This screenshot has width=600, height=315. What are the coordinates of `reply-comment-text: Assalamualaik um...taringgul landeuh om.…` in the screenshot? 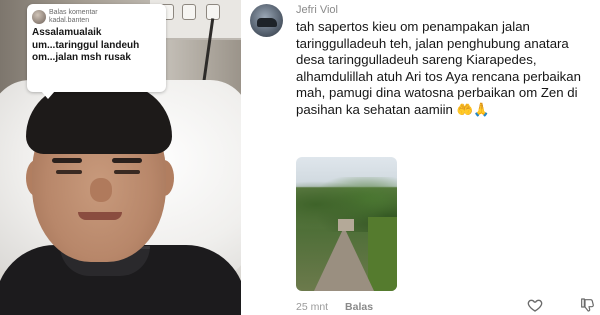 It's located at (86, 45).